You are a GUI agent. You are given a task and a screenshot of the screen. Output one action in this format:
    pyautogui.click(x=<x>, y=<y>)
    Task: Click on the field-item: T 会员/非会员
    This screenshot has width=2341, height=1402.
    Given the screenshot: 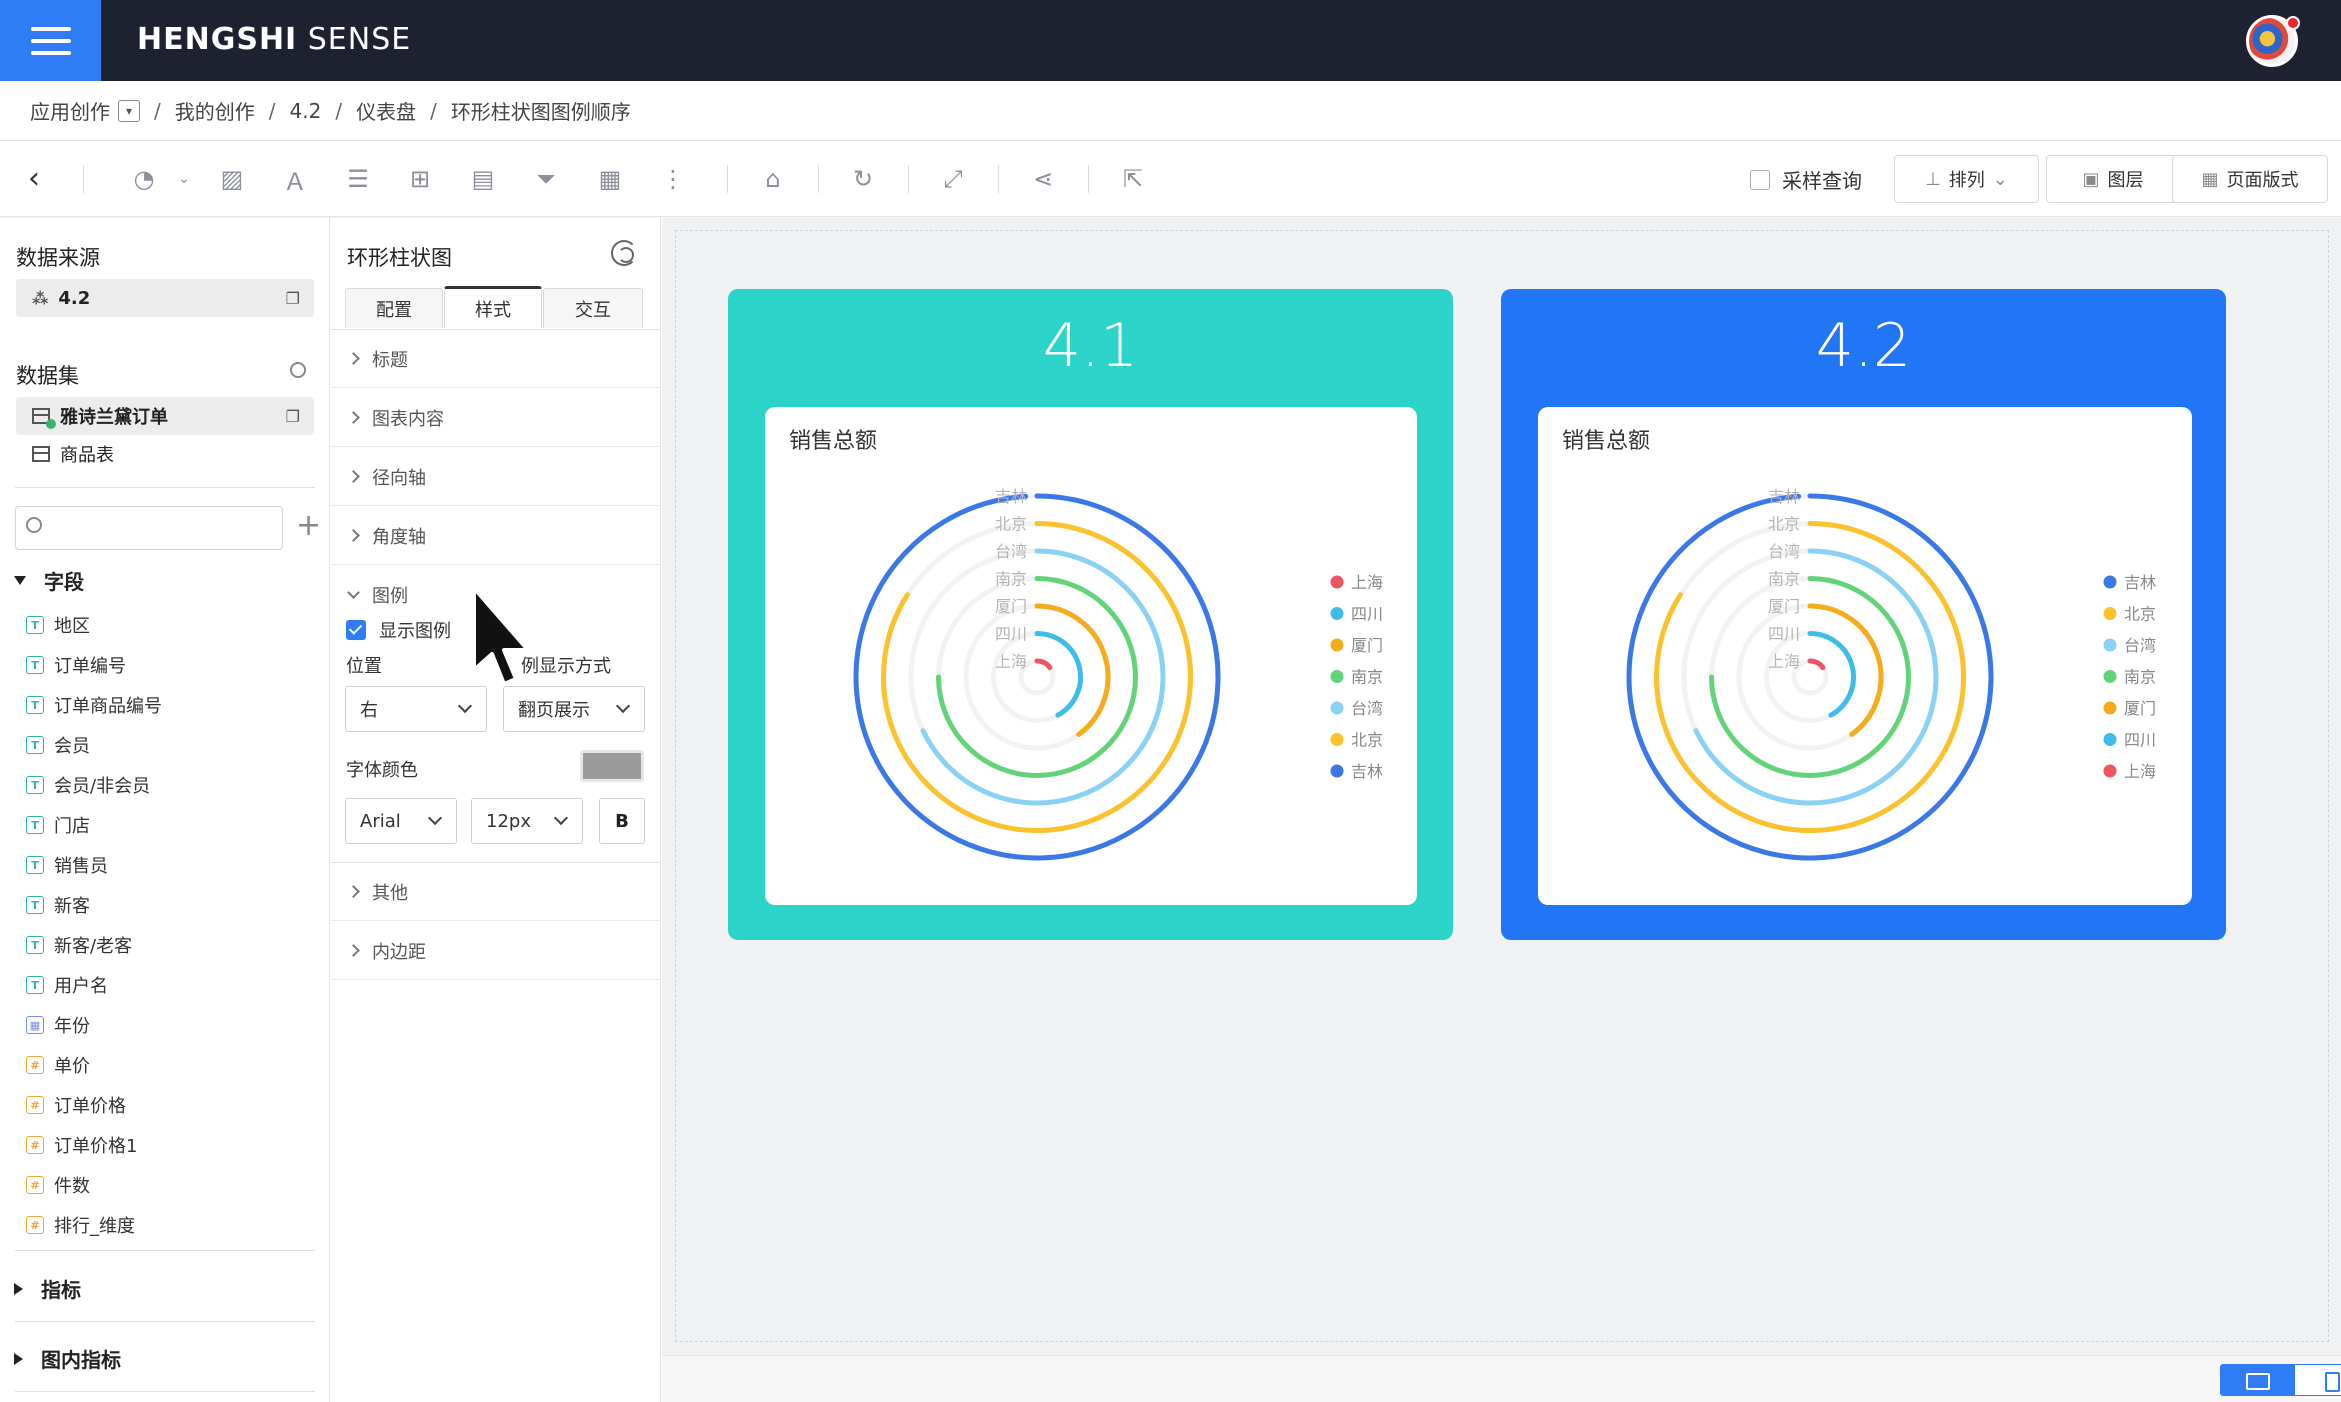 What is the action you would take?
    pyautogui.click(x=88, y=785)
    